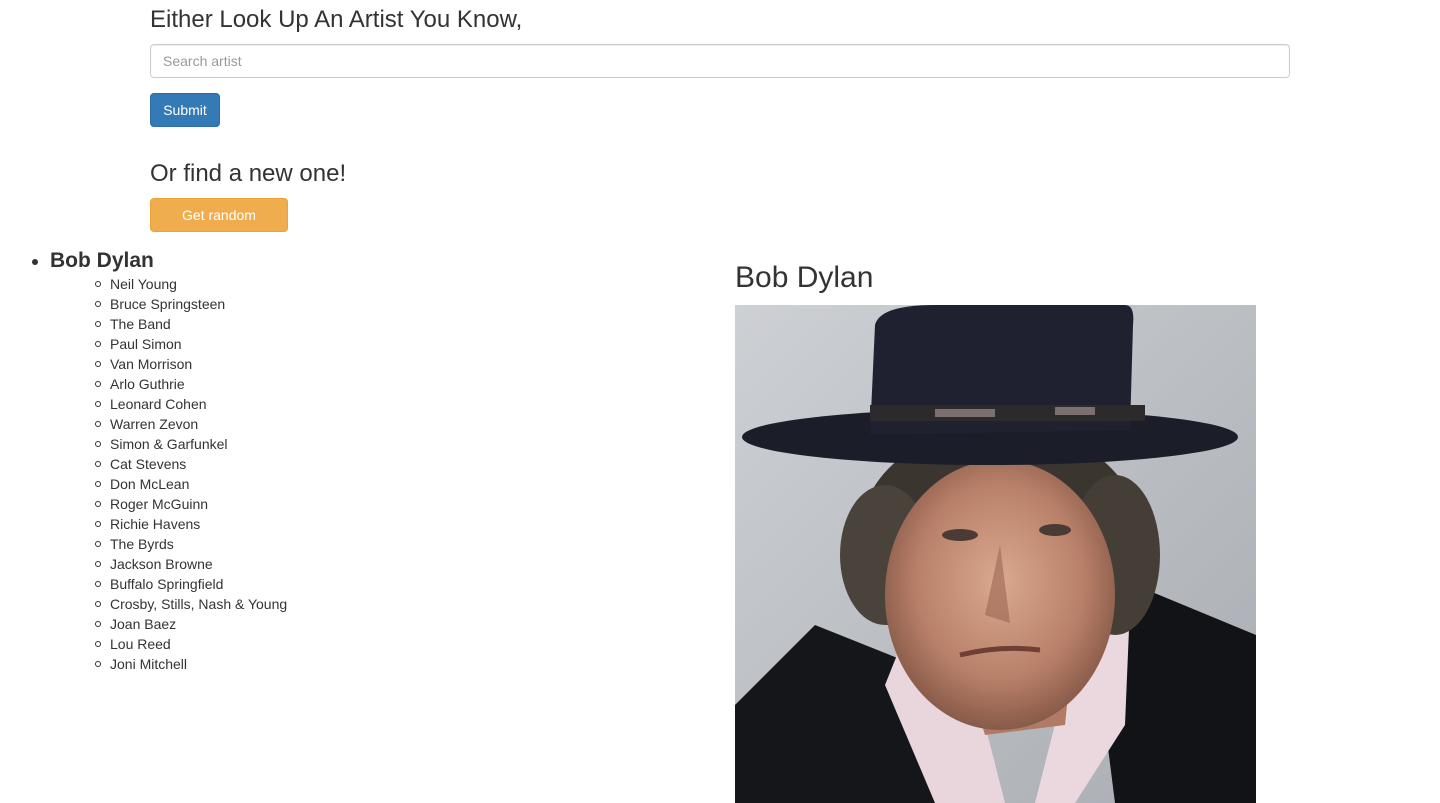 The height and width of the screenshot is (803, 1440). Describe the element at coordinates (178, 584) in the screenshot. I see `related-artist-item: Buffalo Springfield` at that location.